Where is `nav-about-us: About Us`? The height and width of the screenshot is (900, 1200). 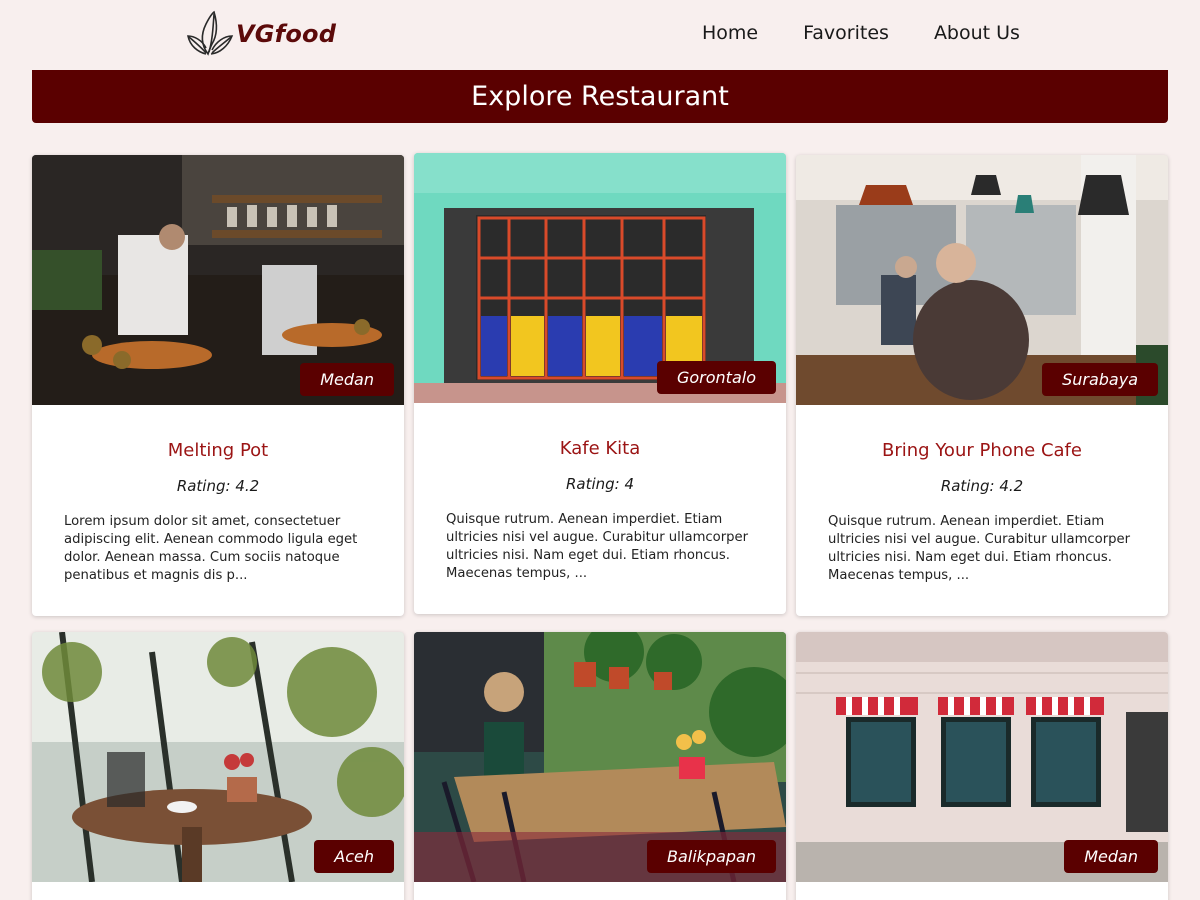
nav-about-us: About Us is located at coordinates (977, 33).